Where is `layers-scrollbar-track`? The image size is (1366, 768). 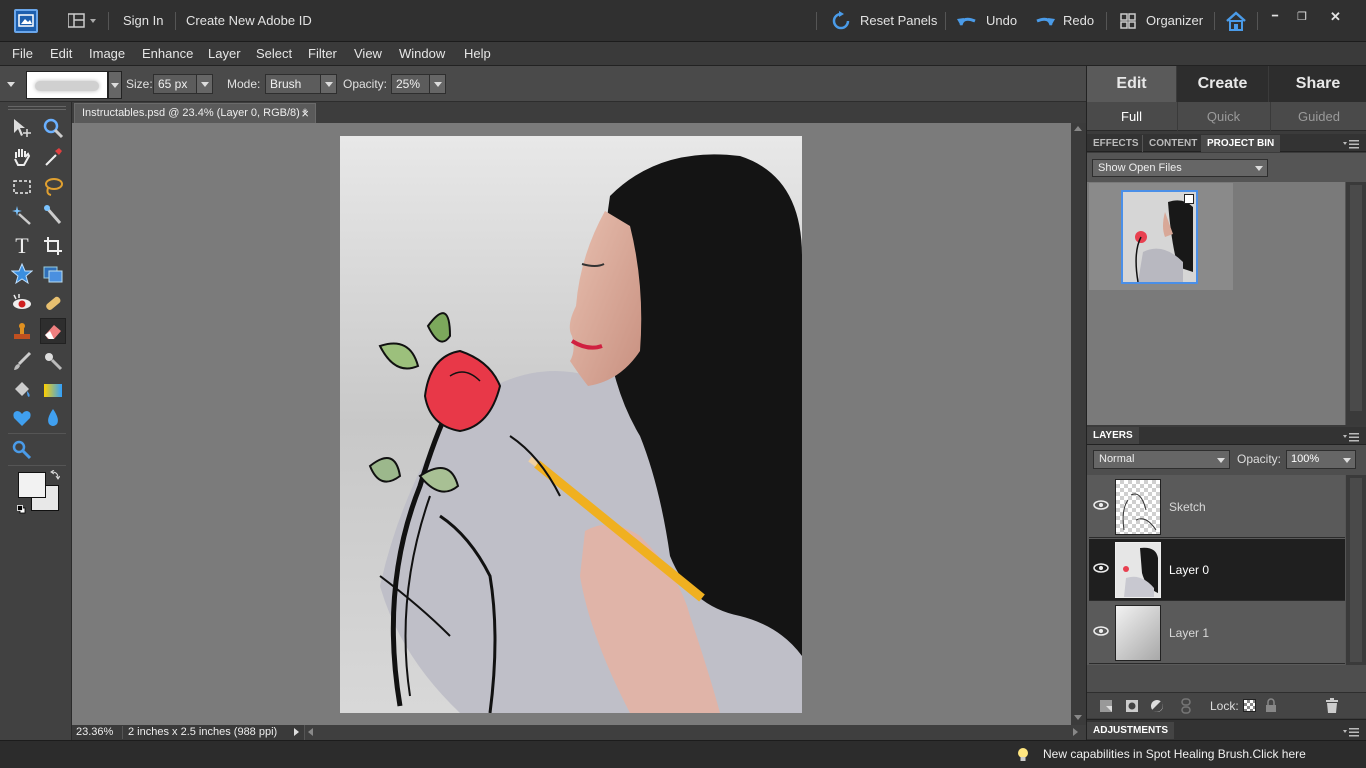 layers-scrollbar-track is located at coordinates (1356, 570).